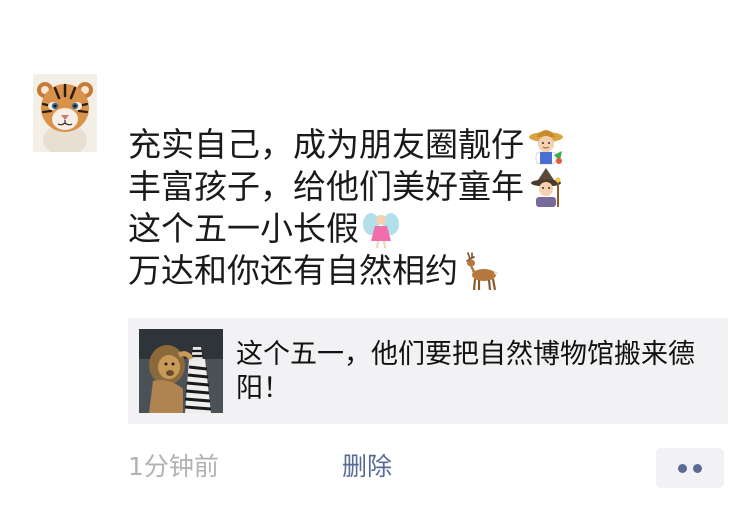 This screenshot has height=528, width=750. Describe the element at coordinates (465, 371) in the screenshot. I see `link-card-title: 这个五一，他们要把自然博物馆搬来德阳！` at that location.